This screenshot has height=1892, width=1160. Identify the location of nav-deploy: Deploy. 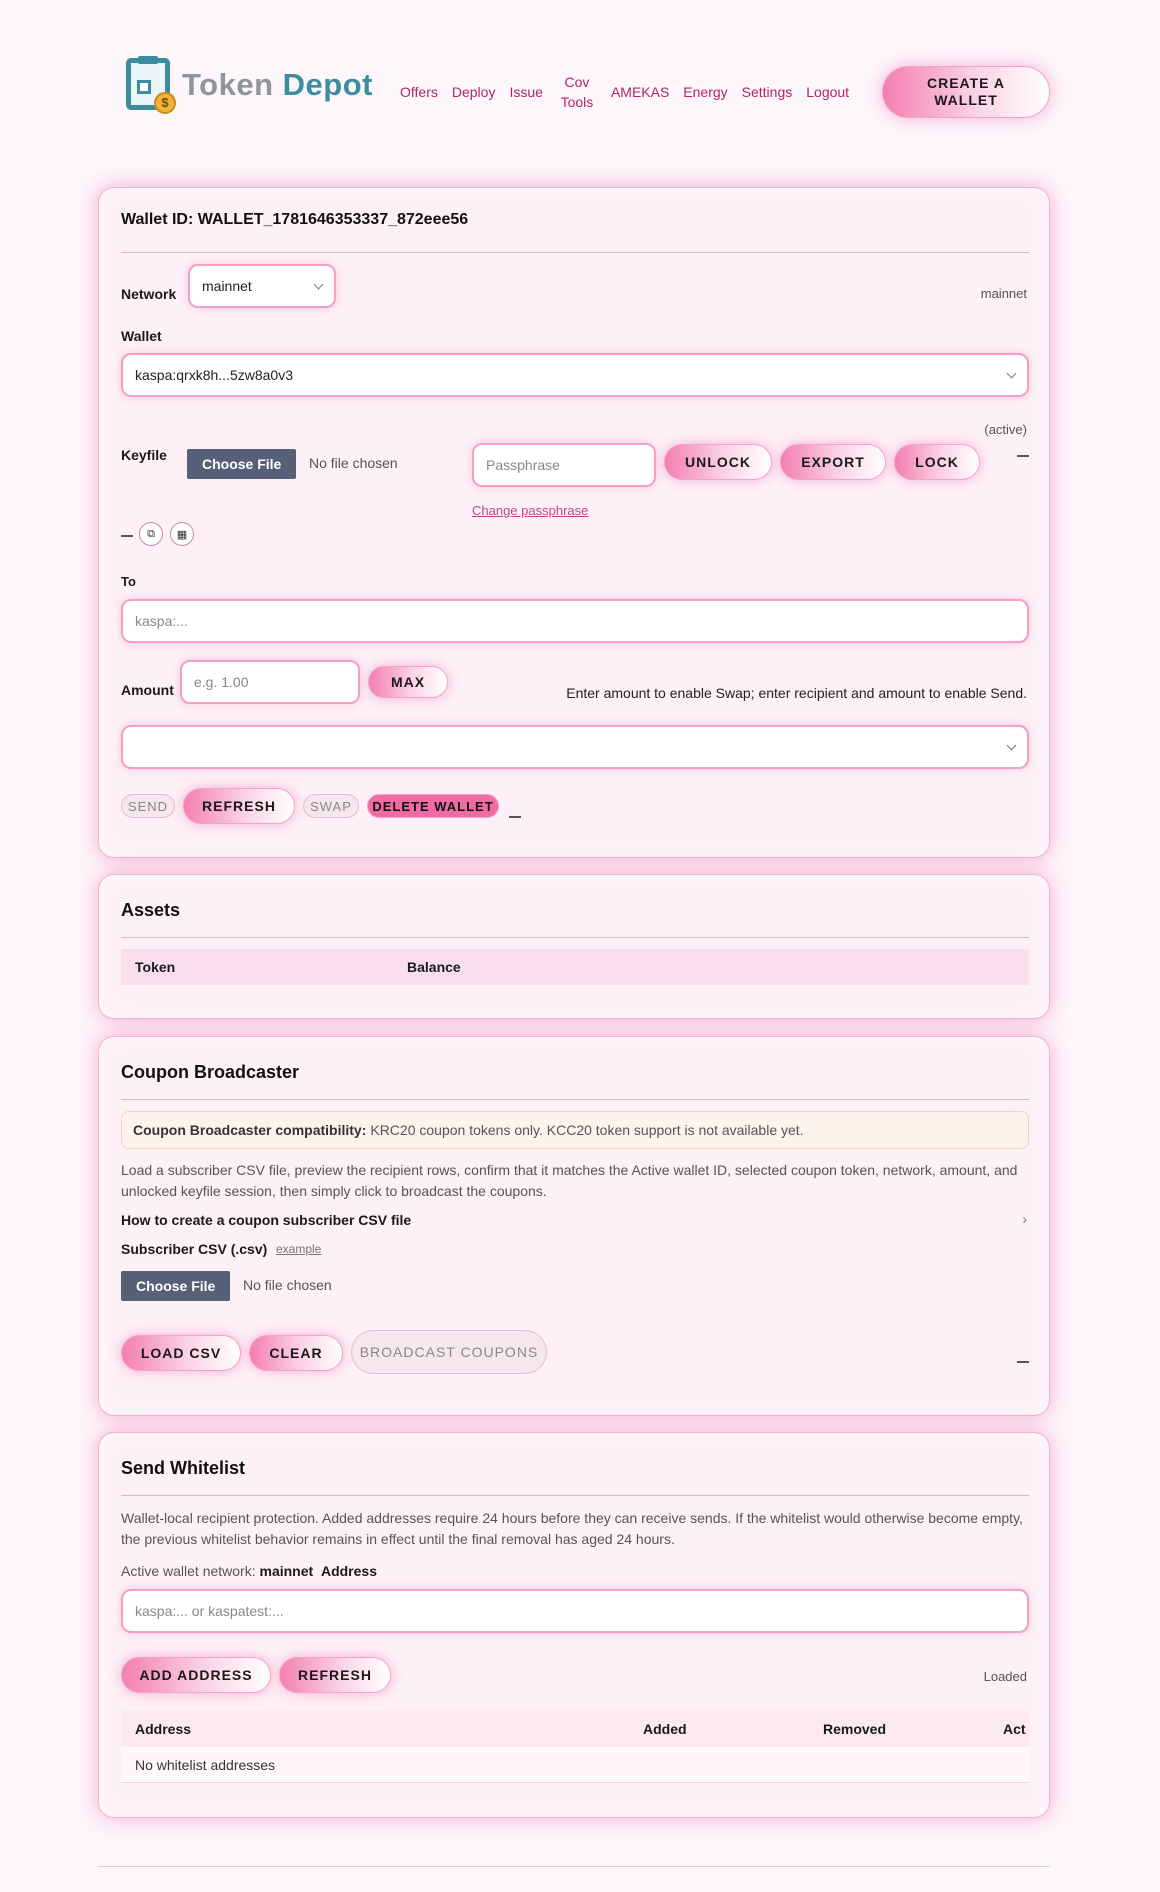
(474, 92).